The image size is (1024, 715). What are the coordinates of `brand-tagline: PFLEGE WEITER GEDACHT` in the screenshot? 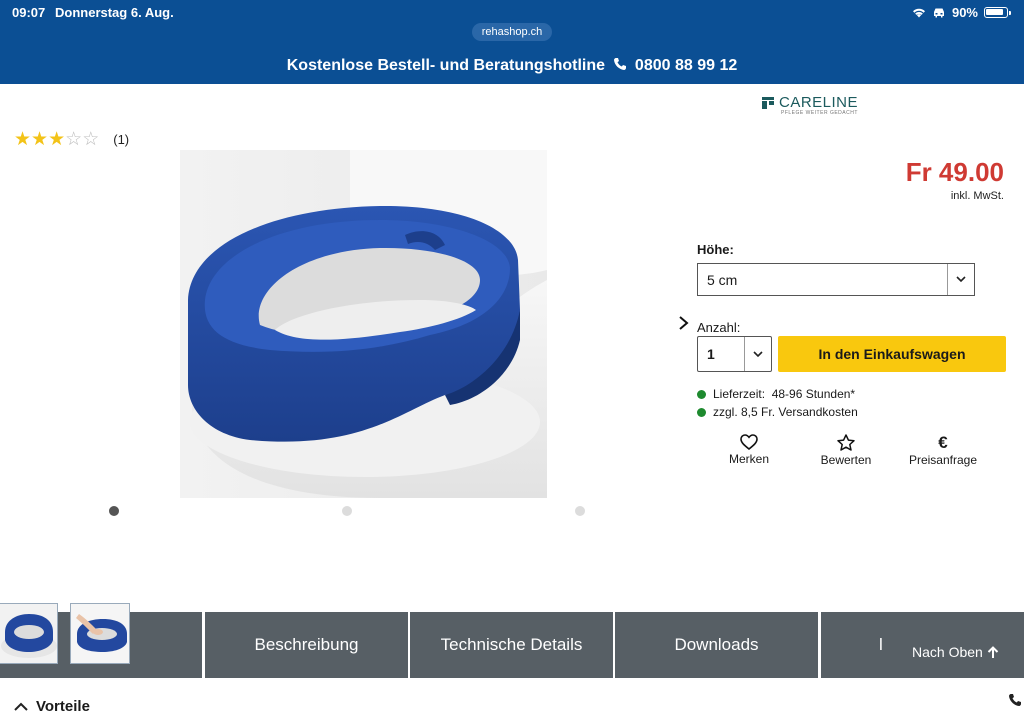 It's located at (819, 113).